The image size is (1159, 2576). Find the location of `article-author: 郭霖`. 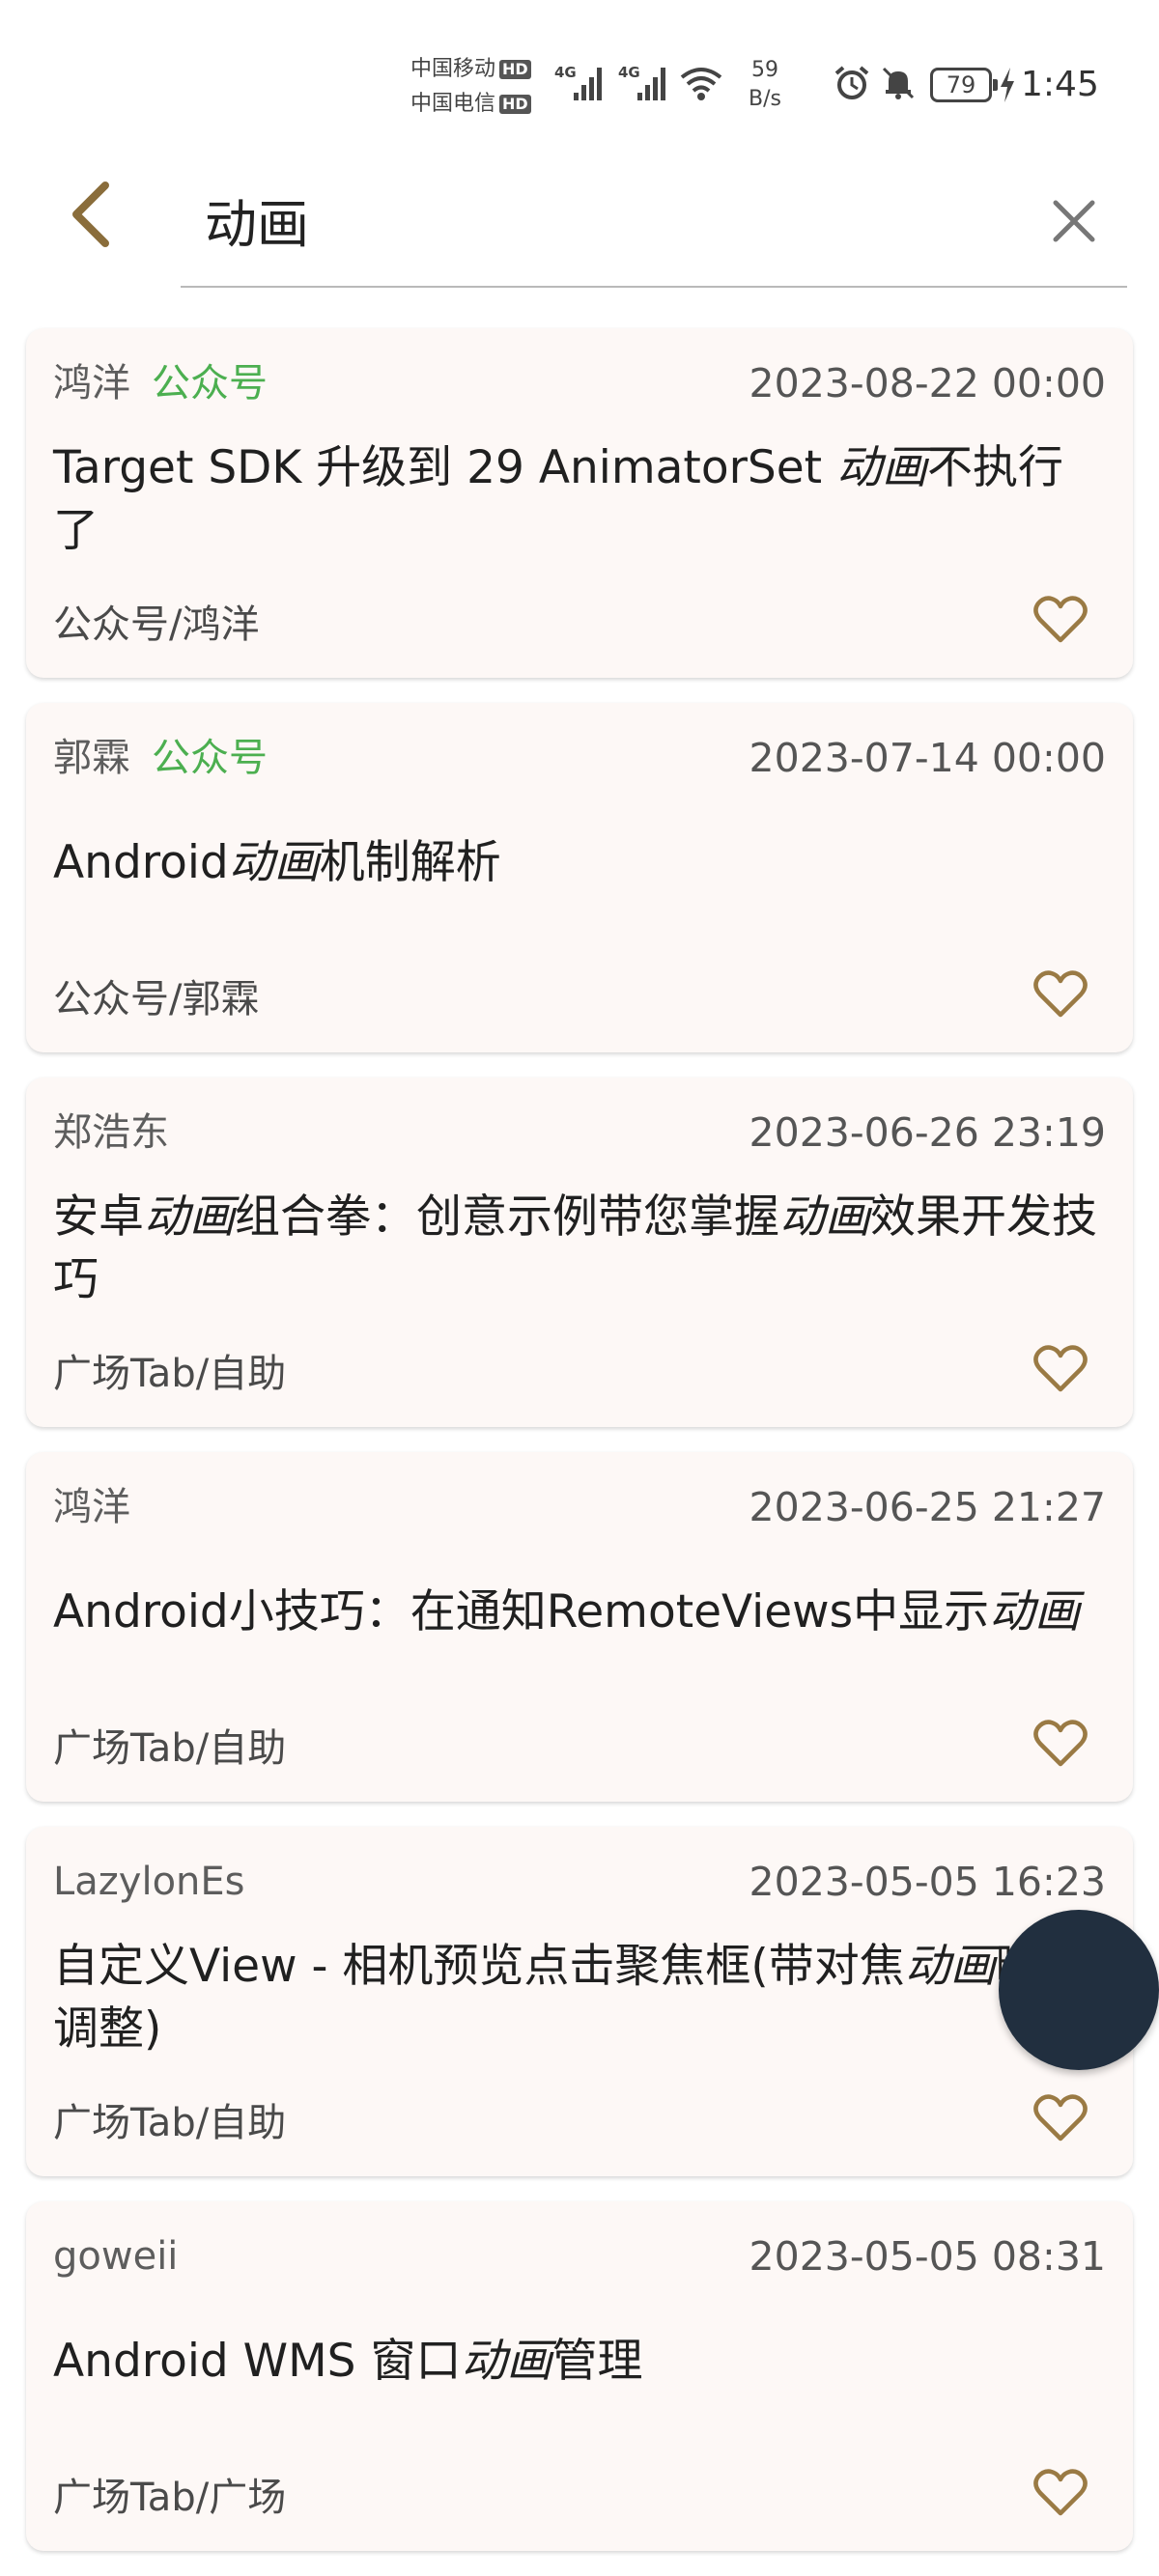

article-author: 郭霖 is located at coordinates (91, 758).